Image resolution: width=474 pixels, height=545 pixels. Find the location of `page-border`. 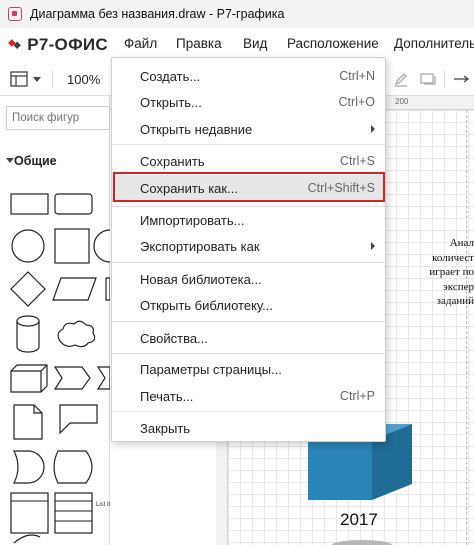

page-border is located at coordinates (470, 327).